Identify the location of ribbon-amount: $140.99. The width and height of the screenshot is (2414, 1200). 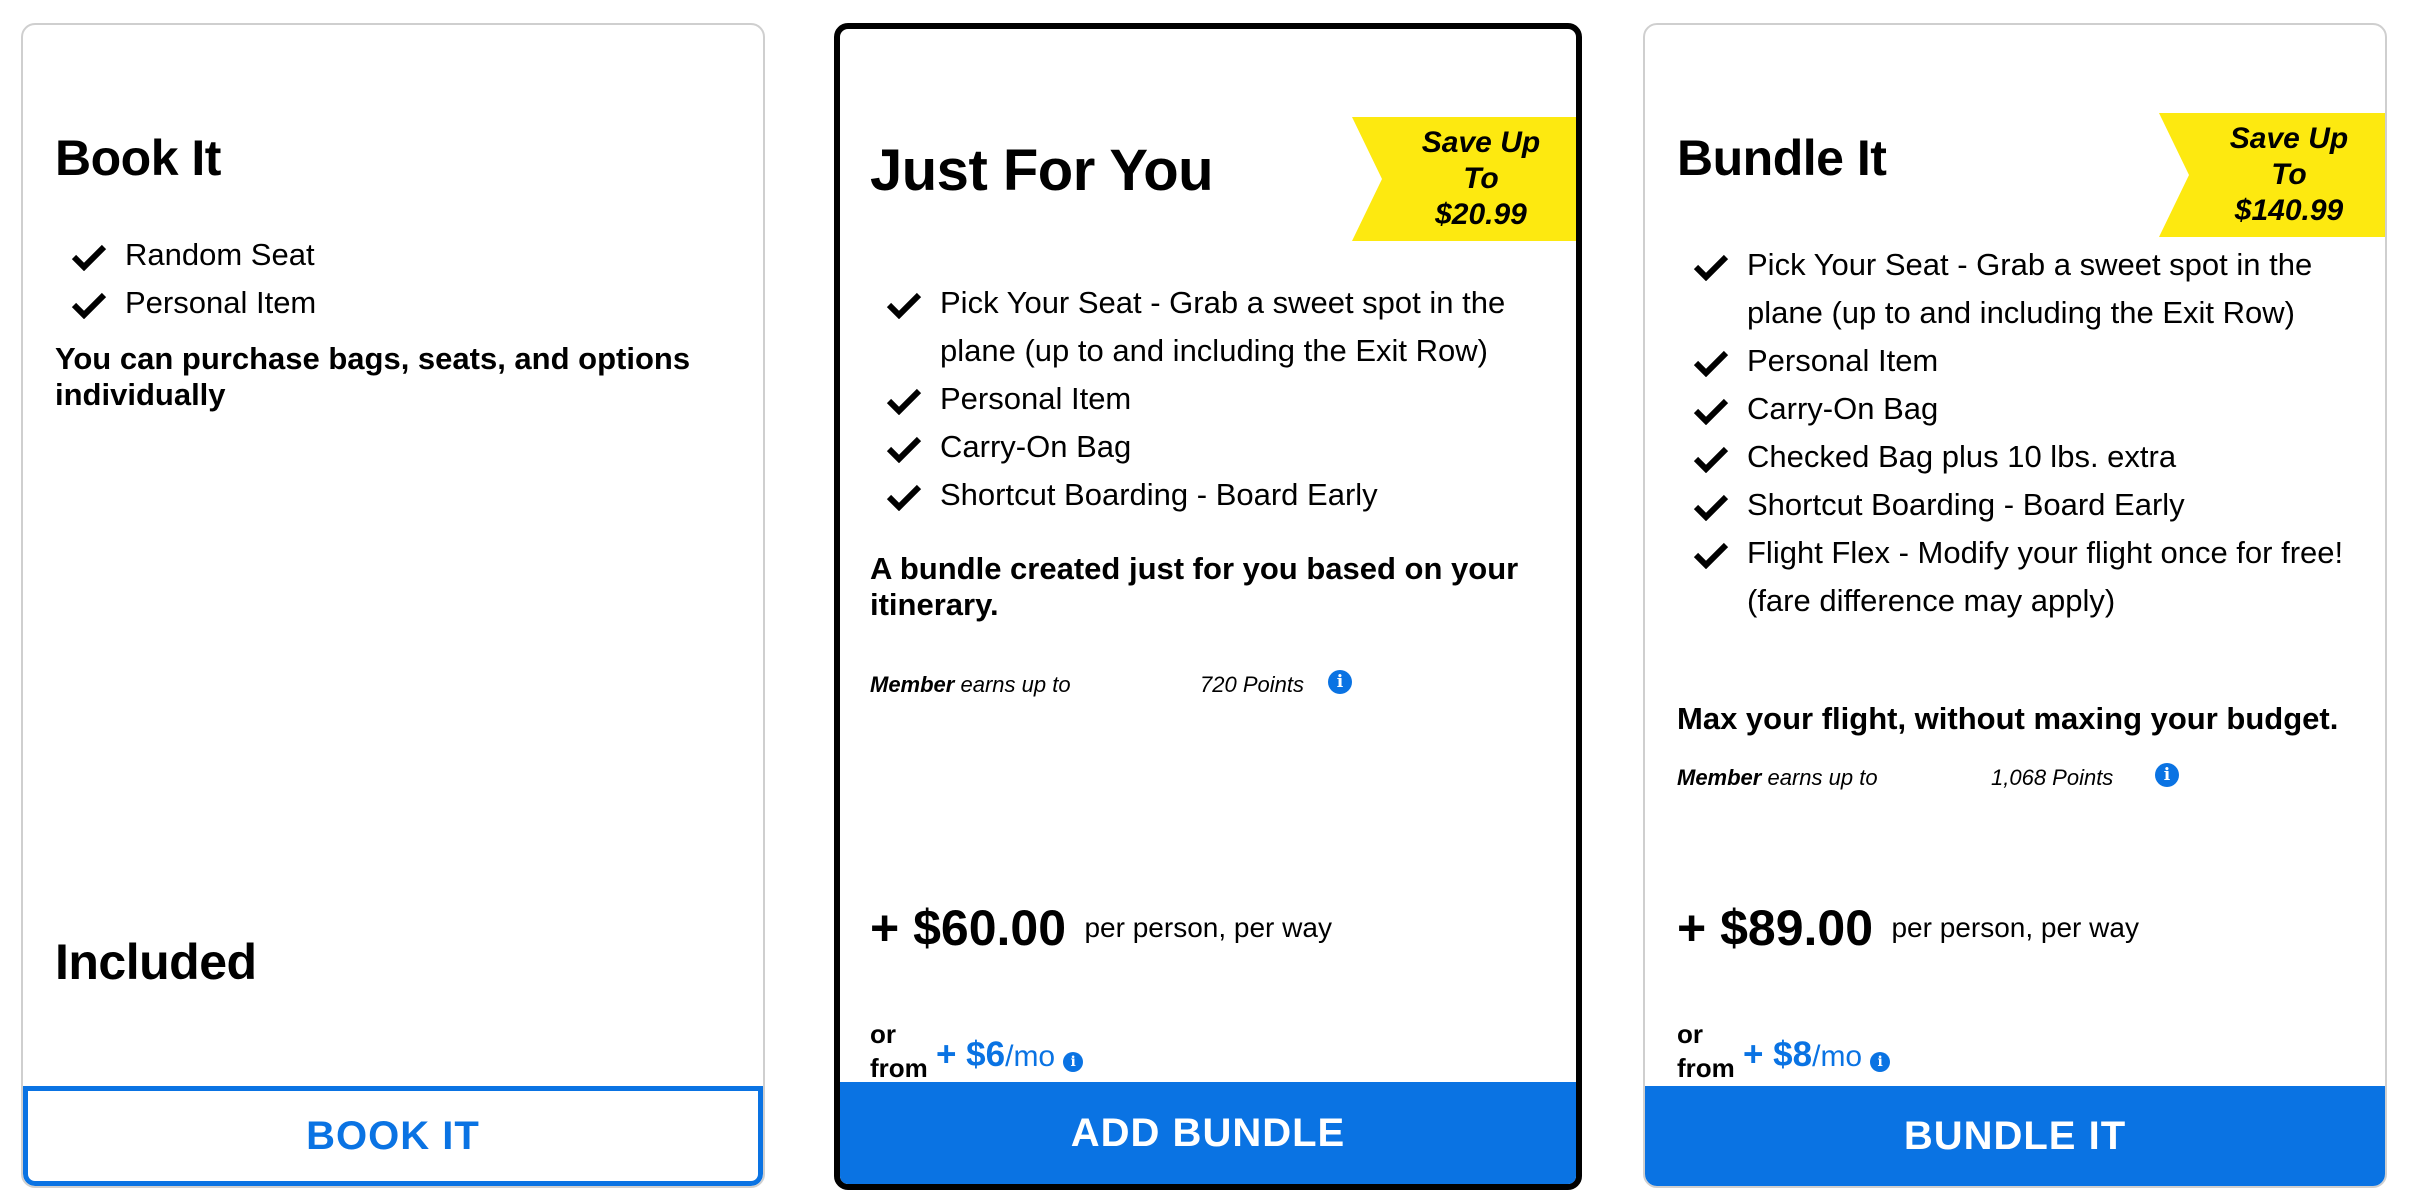
(2289, 210).